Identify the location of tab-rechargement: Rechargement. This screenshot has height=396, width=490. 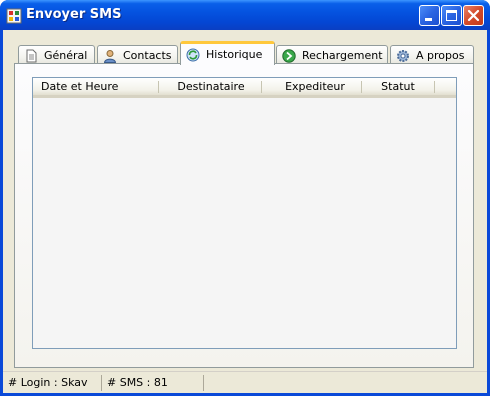
(332, 55).